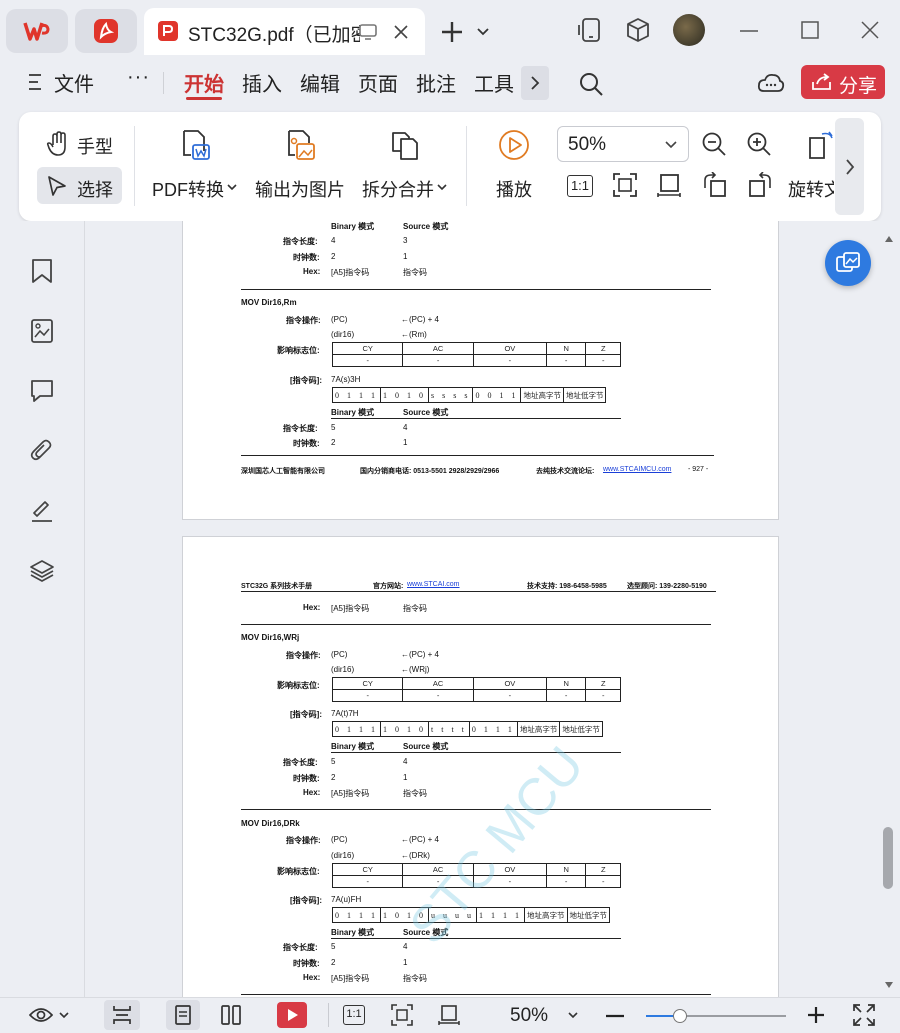  I want to click on document-tab: STC32G.pdf（已加密）, so click(284, 31).